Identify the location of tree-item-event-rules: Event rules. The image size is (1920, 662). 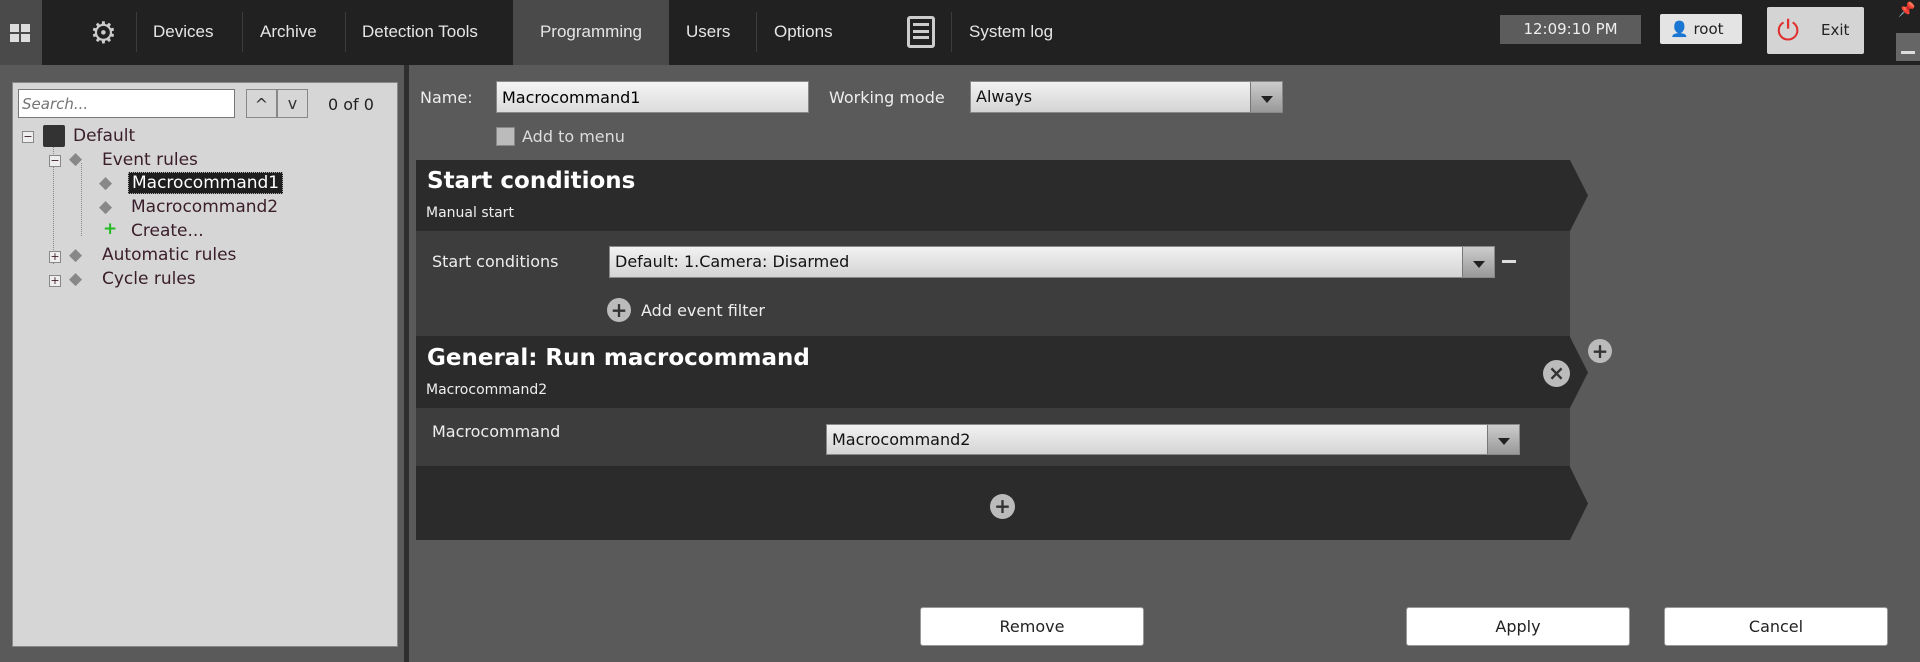
(150, 160).